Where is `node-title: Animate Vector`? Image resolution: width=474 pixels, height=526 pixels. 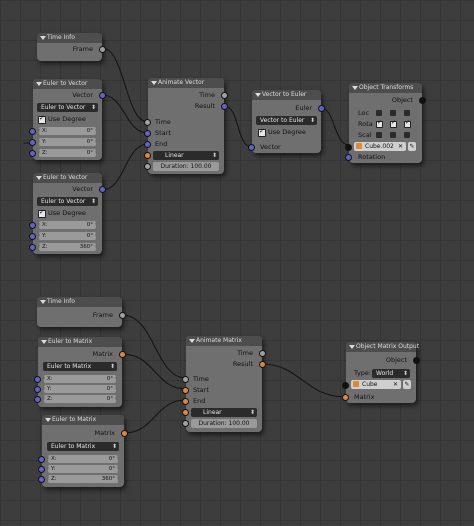 node-title: Animate Vector is located at coordinates (186, 83).